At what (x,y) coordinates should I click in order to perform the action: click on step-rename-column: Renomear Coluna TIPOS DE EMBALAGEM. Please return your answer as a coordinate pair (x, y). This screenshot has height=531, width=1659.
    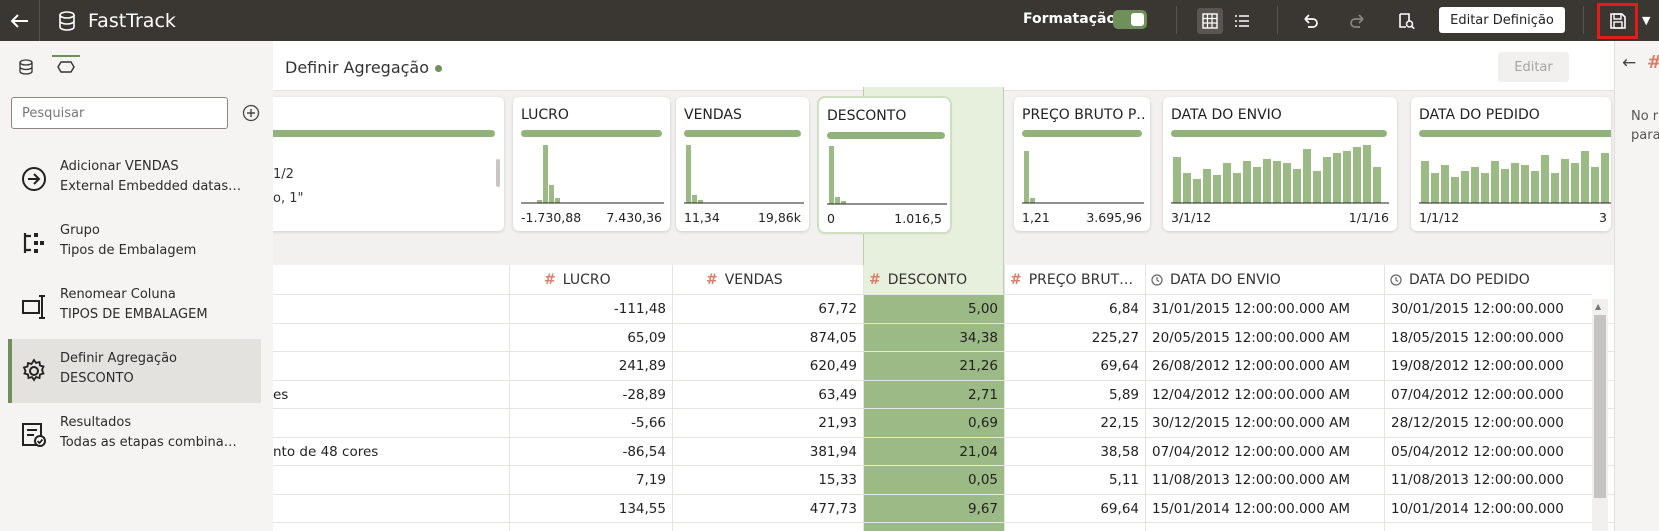
    Looking at the image, I should click on (134, 307).